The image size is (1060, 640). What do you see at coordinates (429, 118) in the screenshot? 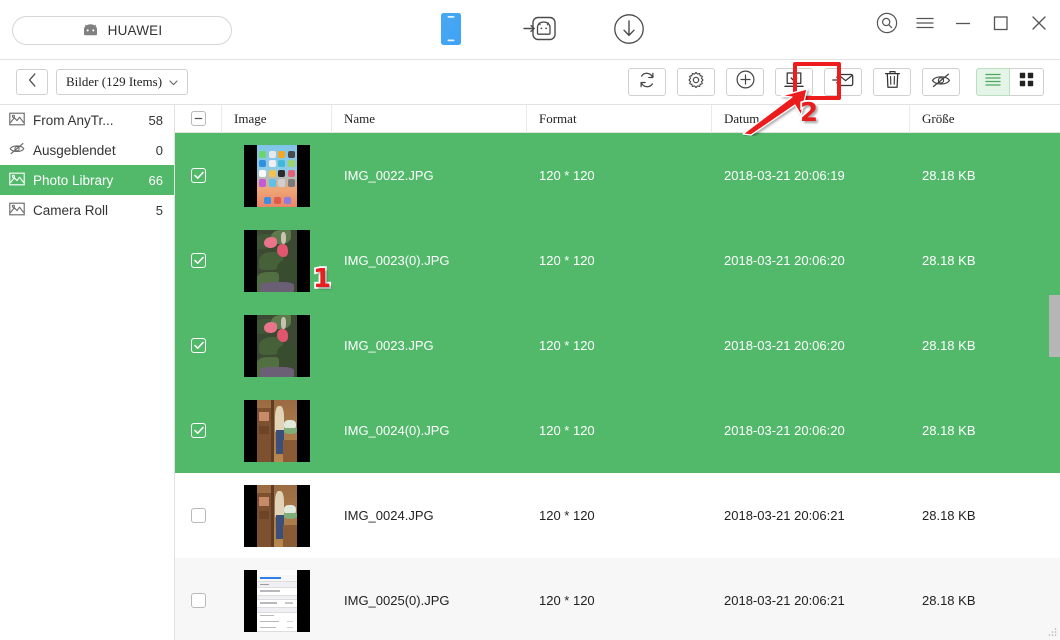
I see `column-header-name: Name` at bounding box center [429, 118].